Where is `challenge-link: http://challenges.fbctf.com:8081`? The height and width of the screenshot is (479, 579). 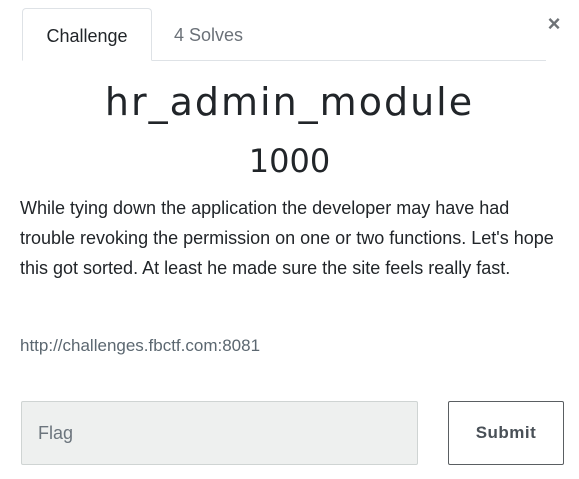 challenge-link: http://challenges.fbctf.com:8081 is located at coordinates (140, 346).